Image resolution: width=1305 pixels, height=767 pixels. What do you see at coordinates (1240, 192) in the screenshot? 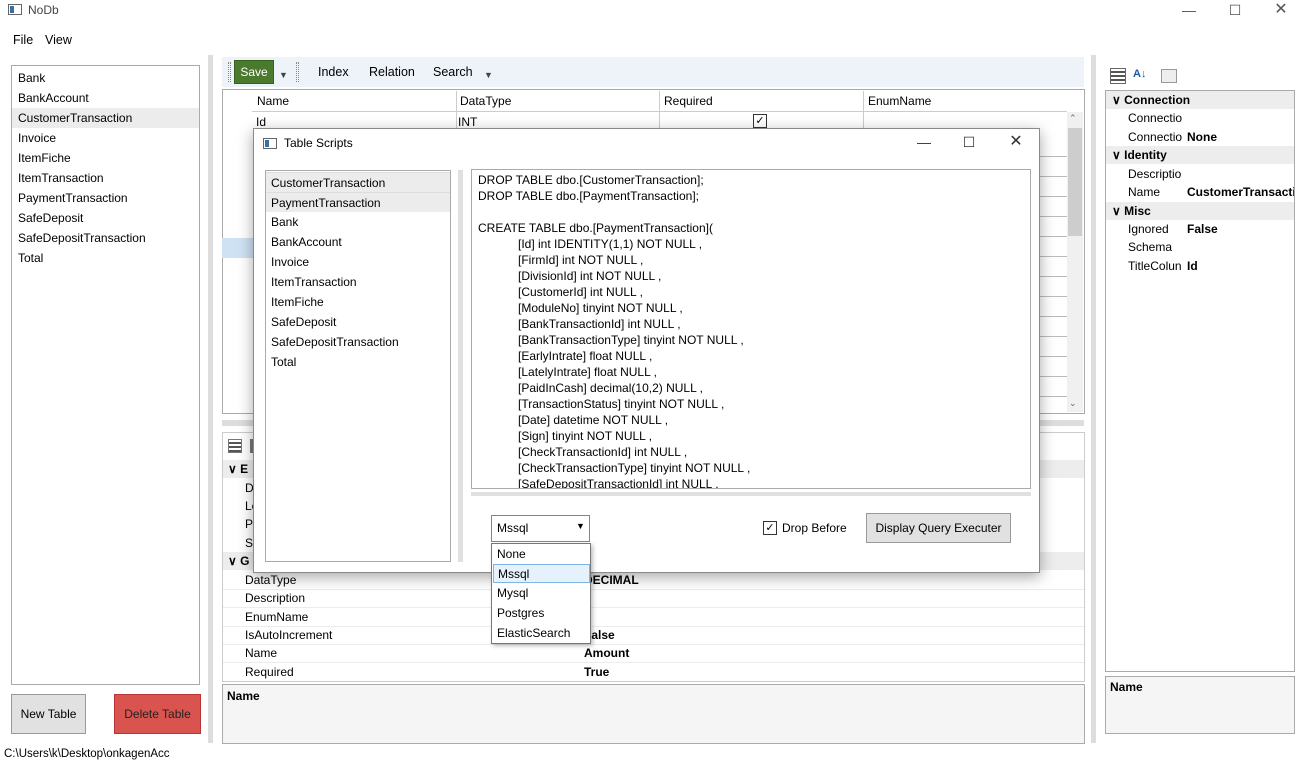
I see `property-value: CustomerTransaction` at bounding box center [1240, 192].